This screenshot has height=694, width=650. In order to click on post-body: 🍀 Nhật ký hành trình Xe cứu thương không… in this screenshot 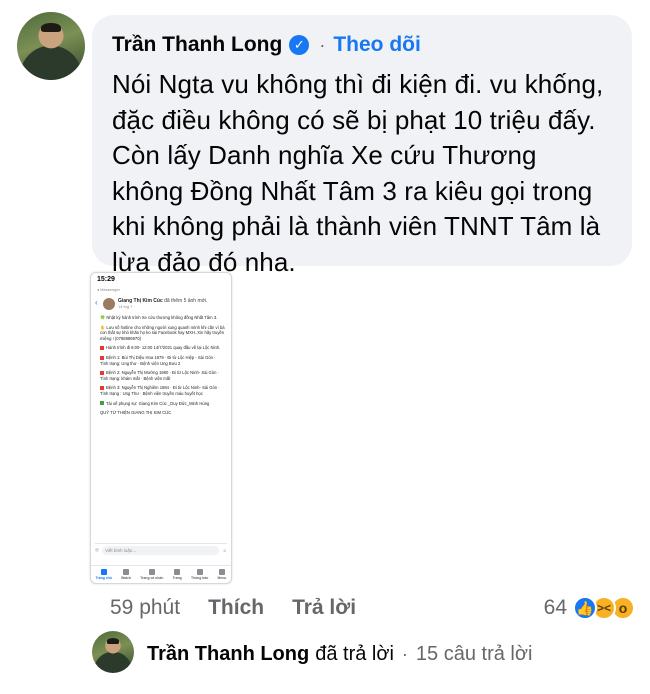, I will do `click(161, 364)`.